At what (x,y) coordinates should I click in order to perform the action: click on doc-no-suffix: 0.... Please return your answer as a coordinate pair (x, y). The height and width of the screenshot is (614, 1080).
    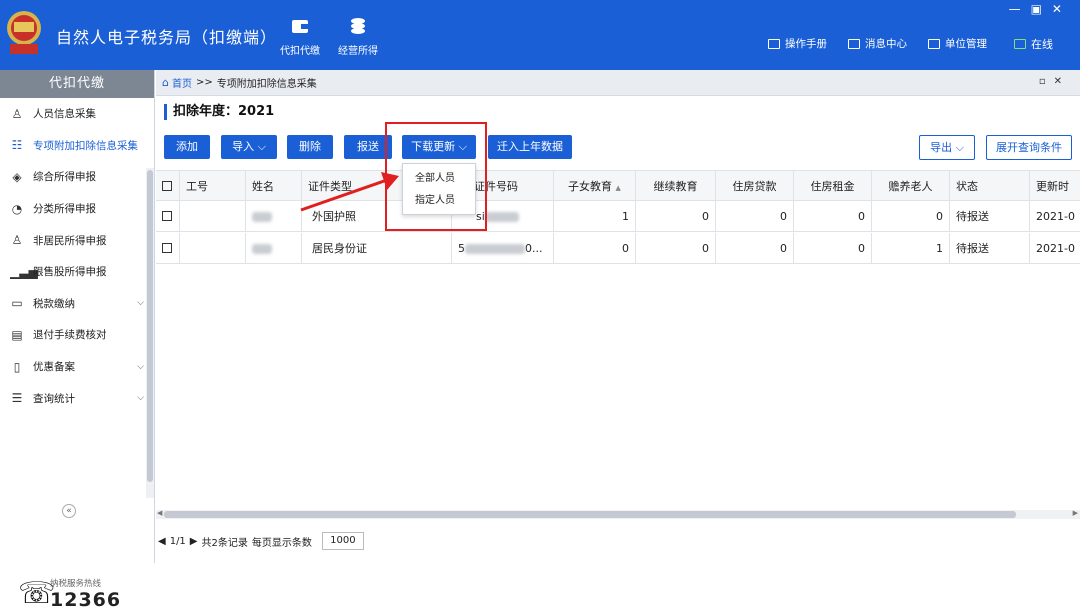
    Looking at the image, I should click on (534, 248).